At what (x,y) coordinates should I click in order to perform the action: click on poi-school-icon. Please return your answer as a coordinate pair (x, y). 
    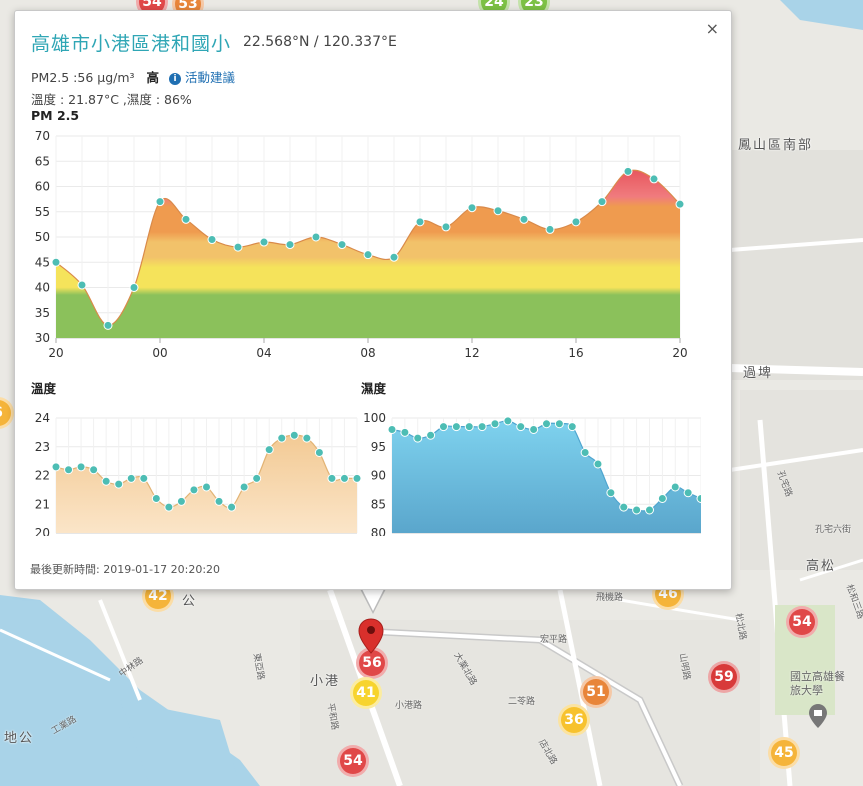
    Looking at the image, I should click on (818, 716).